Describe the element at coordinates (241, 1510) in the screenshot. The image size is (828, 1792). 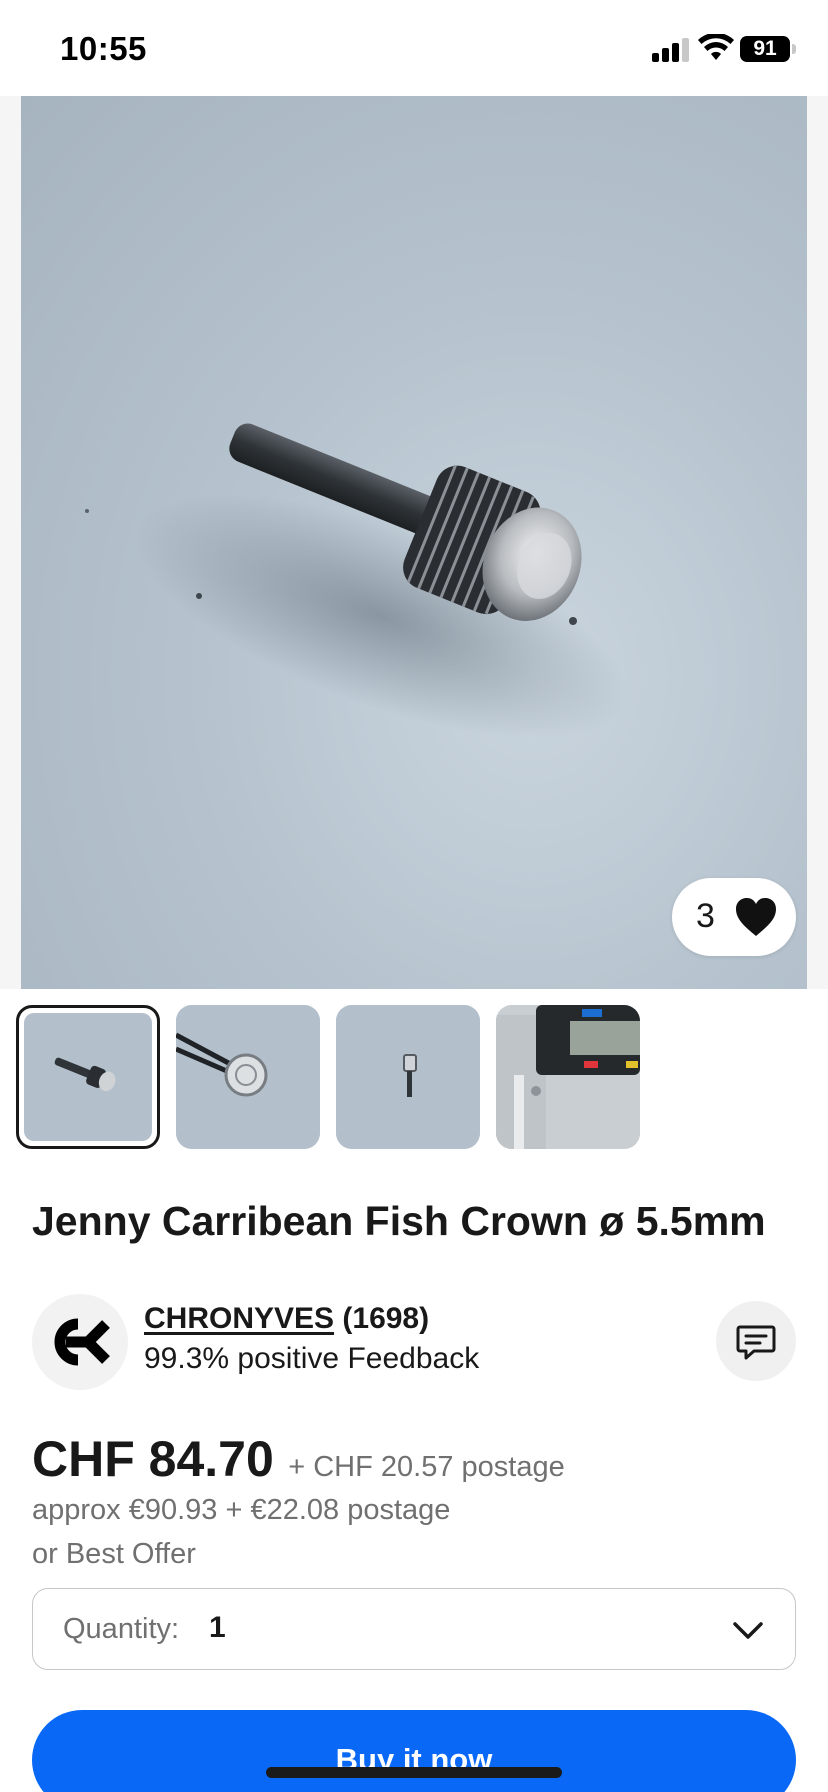
I see `approx-price: approx €90.93 + €22.08 postage` at that location.